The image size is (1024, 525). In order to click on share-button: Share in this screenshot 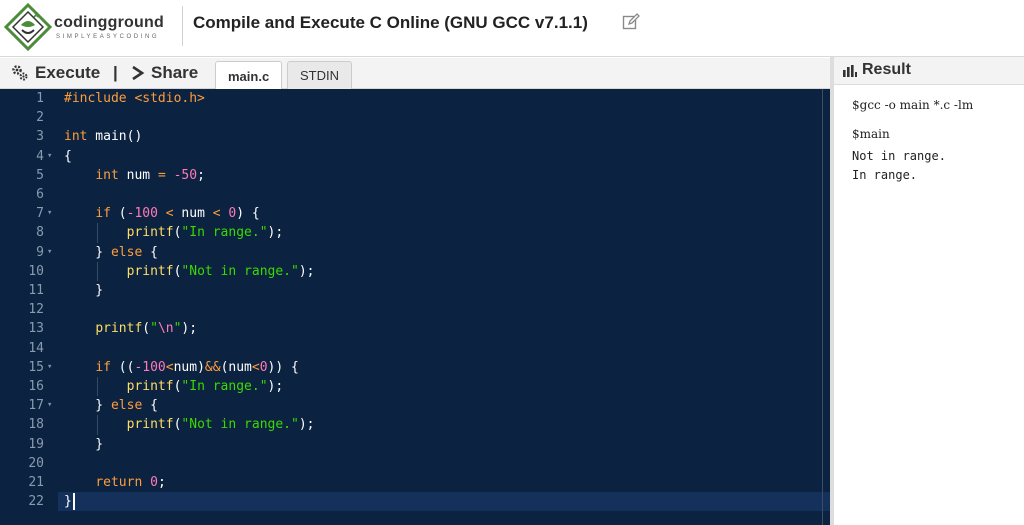, I will do `click(164, 73)`.